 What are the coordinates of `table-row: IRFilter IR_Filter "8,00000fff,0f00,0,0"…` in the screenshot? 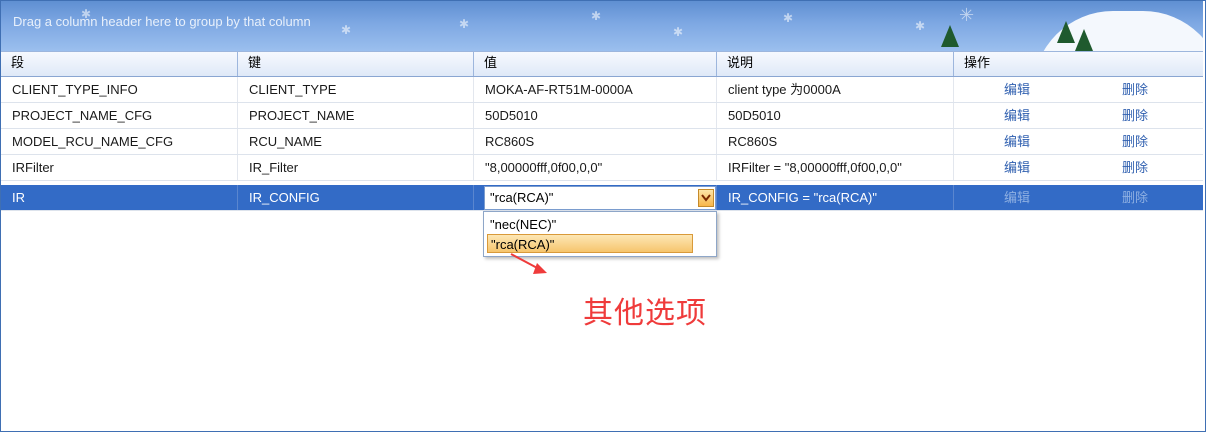 It's located at (602, 168).